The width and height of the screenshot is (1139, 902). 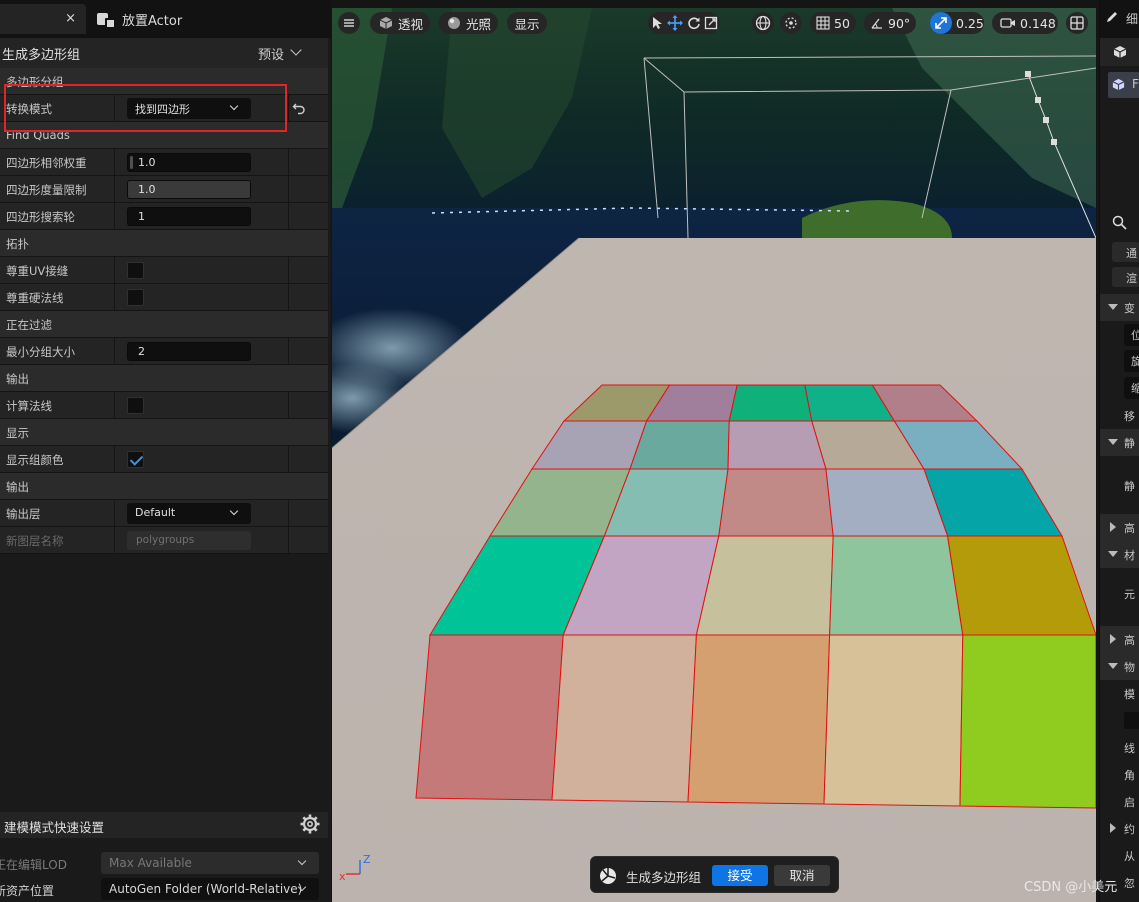 What do you see at coordinates (1129, 748) in the screenshot?
I see `linear-damping-label: 线` at bounding box center [1129, 748].